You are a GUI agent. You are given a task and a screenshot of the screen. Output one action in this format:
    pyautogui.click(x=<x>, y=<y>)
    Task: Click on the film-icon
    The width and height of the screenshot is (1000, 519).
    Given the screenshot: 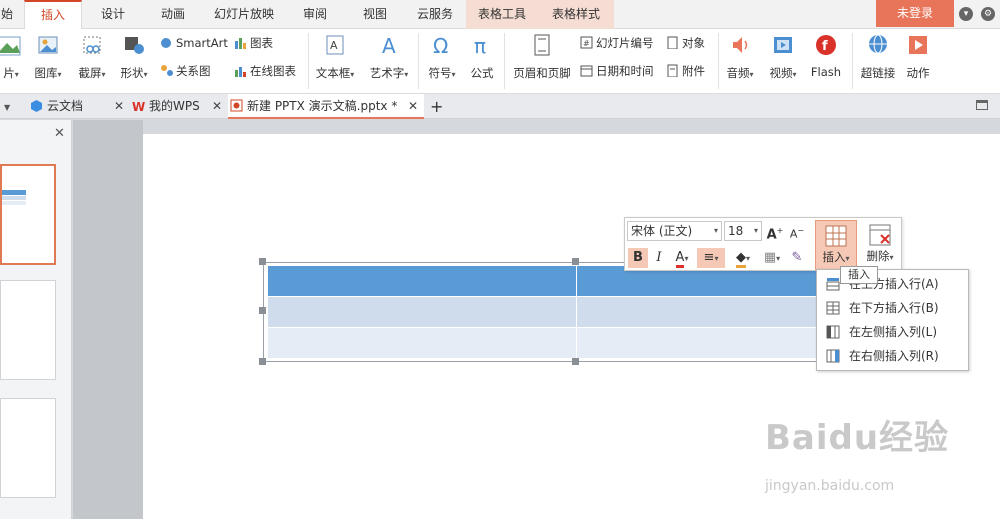 What is the action you would take?
    pyautogui.click(x=783, y=45)
    